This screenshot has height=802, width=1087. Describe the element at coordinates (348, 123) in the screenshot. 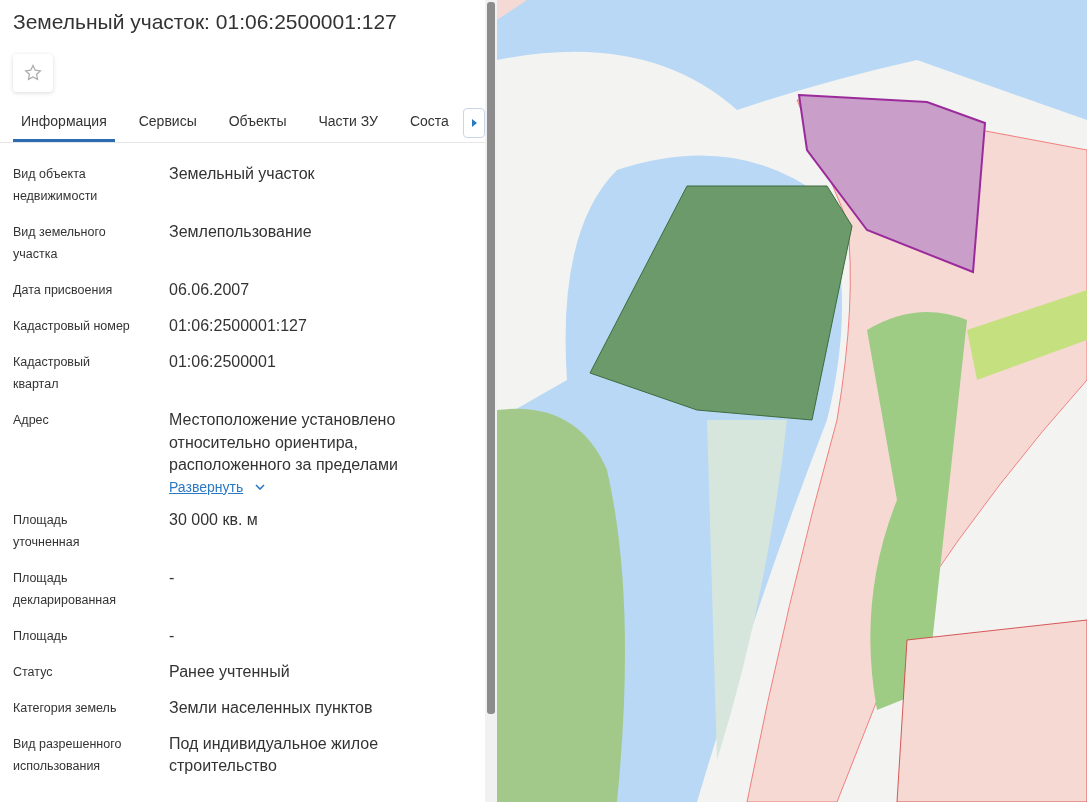

I see `tab: Части ЗУ` at that location.